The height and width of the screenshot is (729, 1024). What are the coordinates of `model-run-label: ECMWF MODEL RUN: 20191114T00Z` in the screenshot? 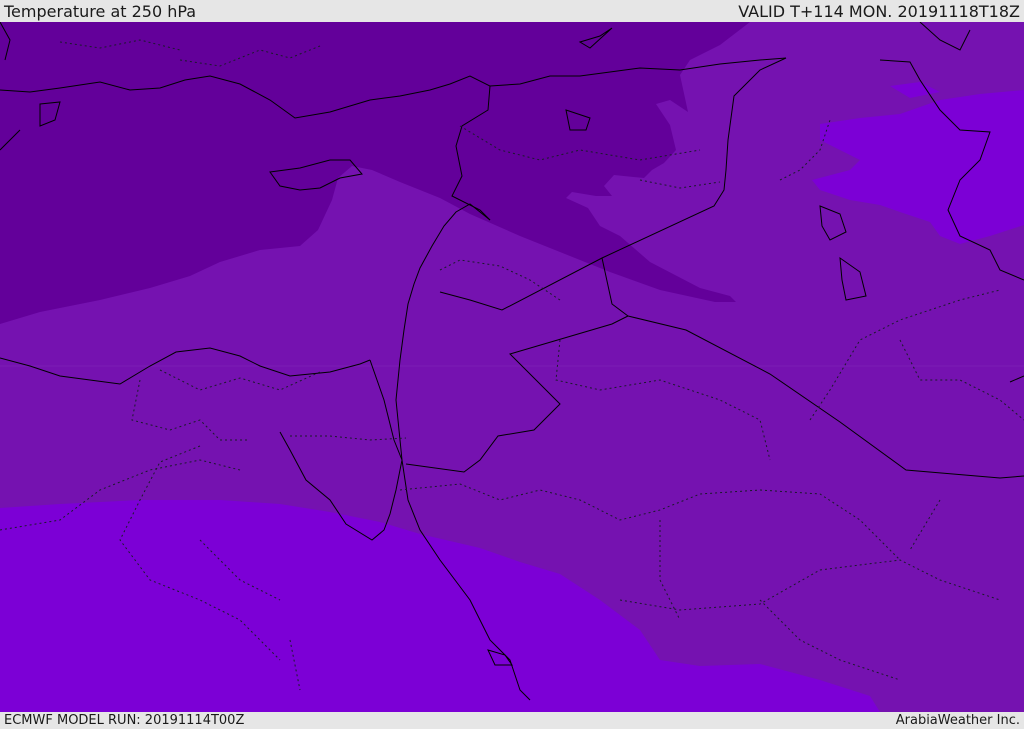 It's located at (124, 720).